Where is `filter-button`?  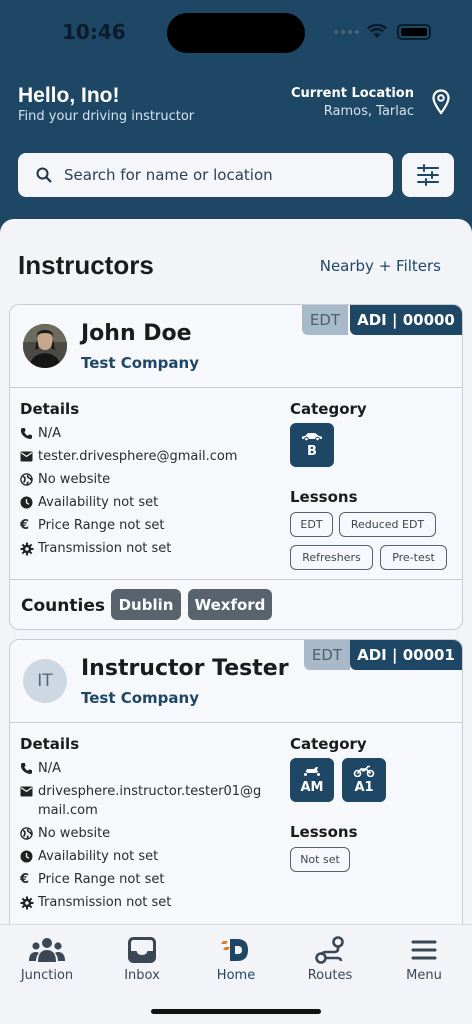 filter-button is located at coordinates (428, 175).